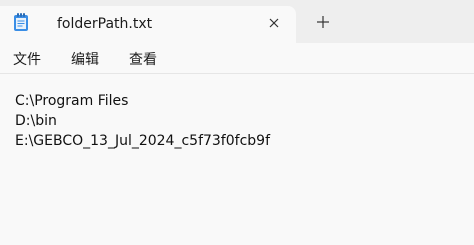 The height and width of the screenshot is (245, 474). Describe the element at coordinates (85, 59) in the screenshot. I see `menu-edit: 编辑` at that location.